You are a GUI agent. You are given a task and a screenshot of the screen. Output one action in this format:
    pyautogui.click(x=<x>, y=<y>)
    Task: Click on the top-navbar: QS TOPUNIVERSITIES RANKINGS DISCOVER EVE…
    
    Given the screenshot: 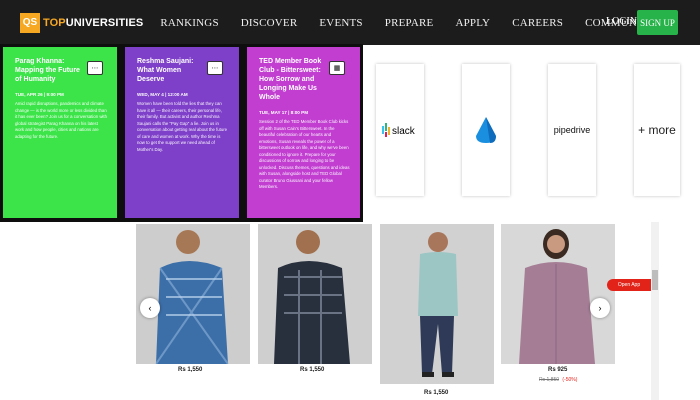 What is the action you would take?
    pyautogui.click(x=350, y=22)
    